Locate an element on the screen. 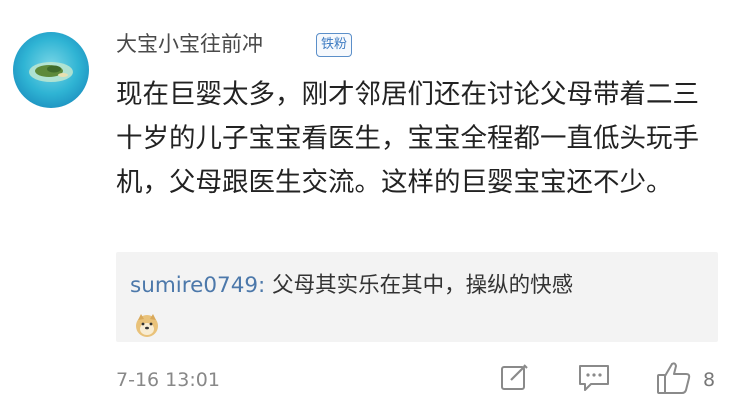 This screenshot has height=415, width=741. like-count: 8 is located at coordinates (709, 380).